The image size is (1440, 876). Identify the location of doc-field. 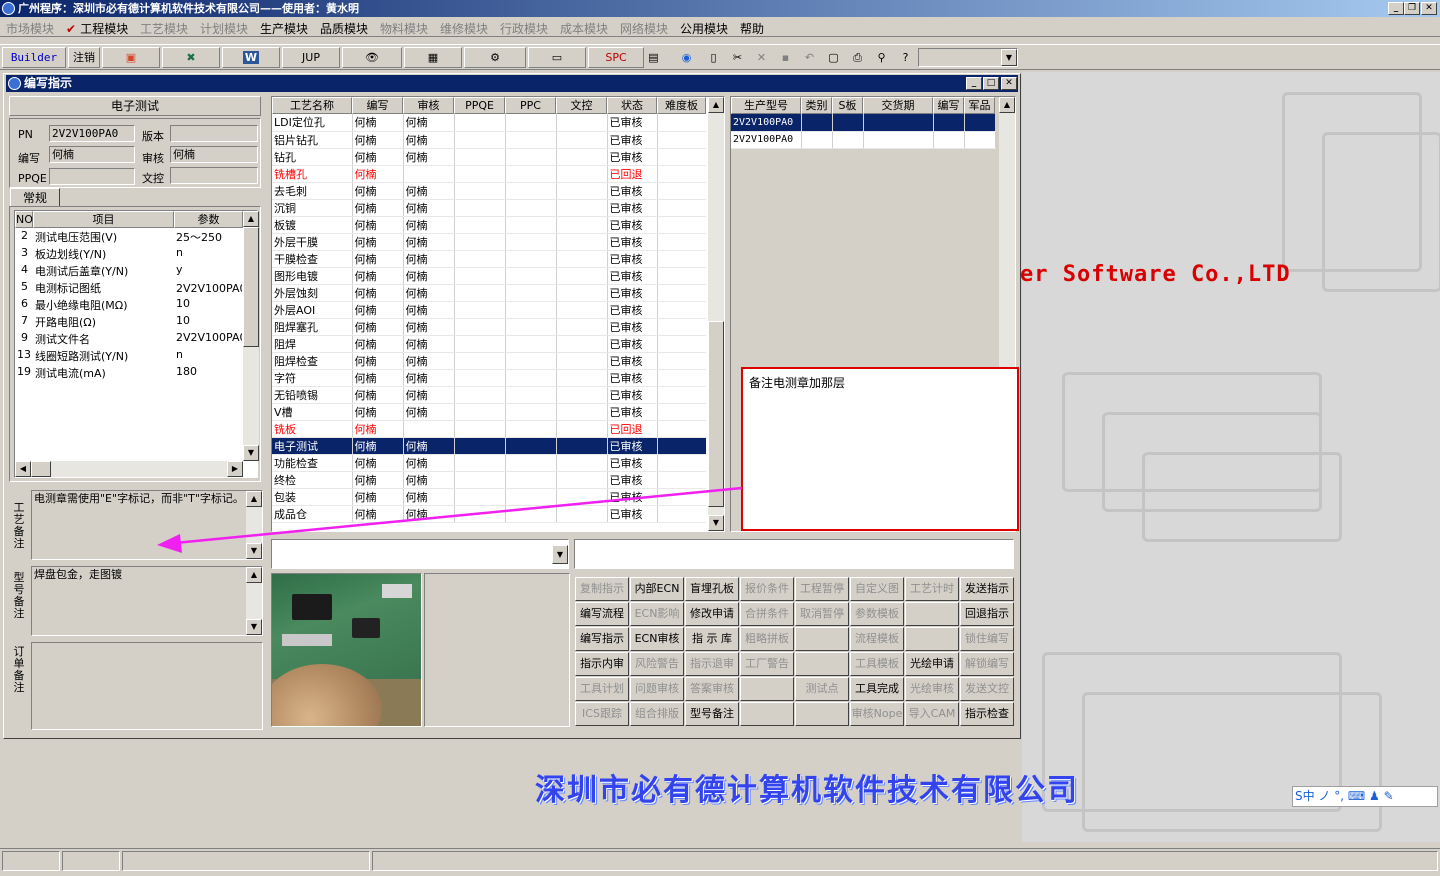
(214, 175).